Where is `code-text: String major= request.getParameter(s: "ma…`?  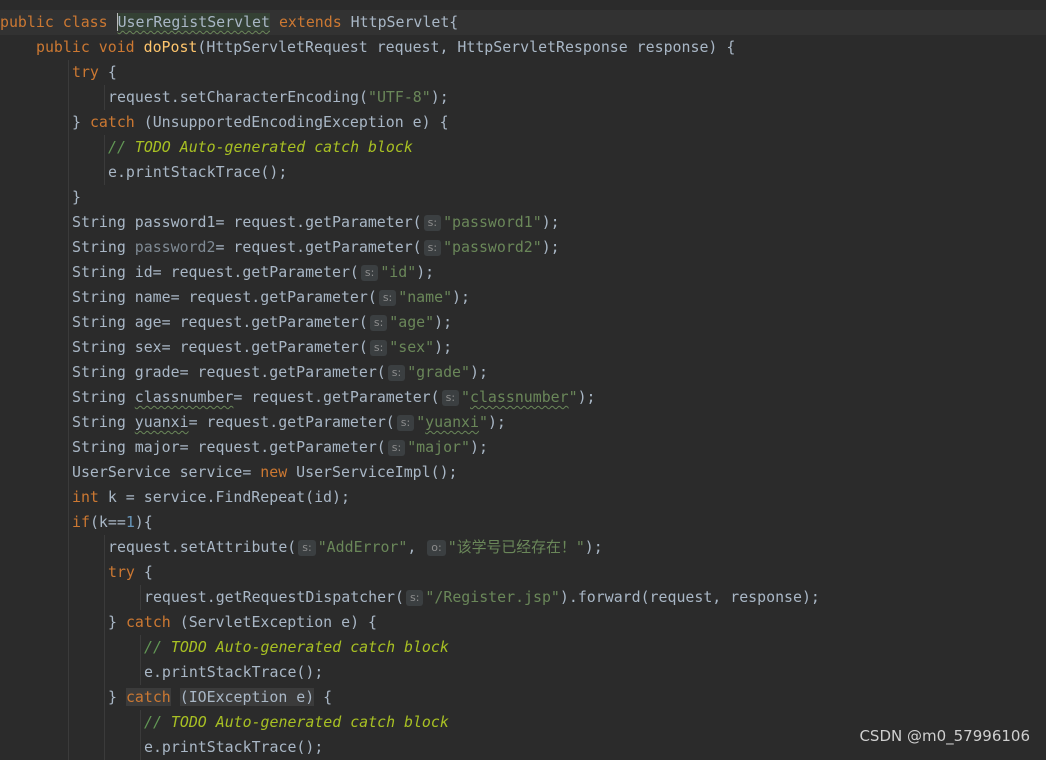
code-text: String major= request.getParameter(s: "ma… is located at coordinates (280, 447).